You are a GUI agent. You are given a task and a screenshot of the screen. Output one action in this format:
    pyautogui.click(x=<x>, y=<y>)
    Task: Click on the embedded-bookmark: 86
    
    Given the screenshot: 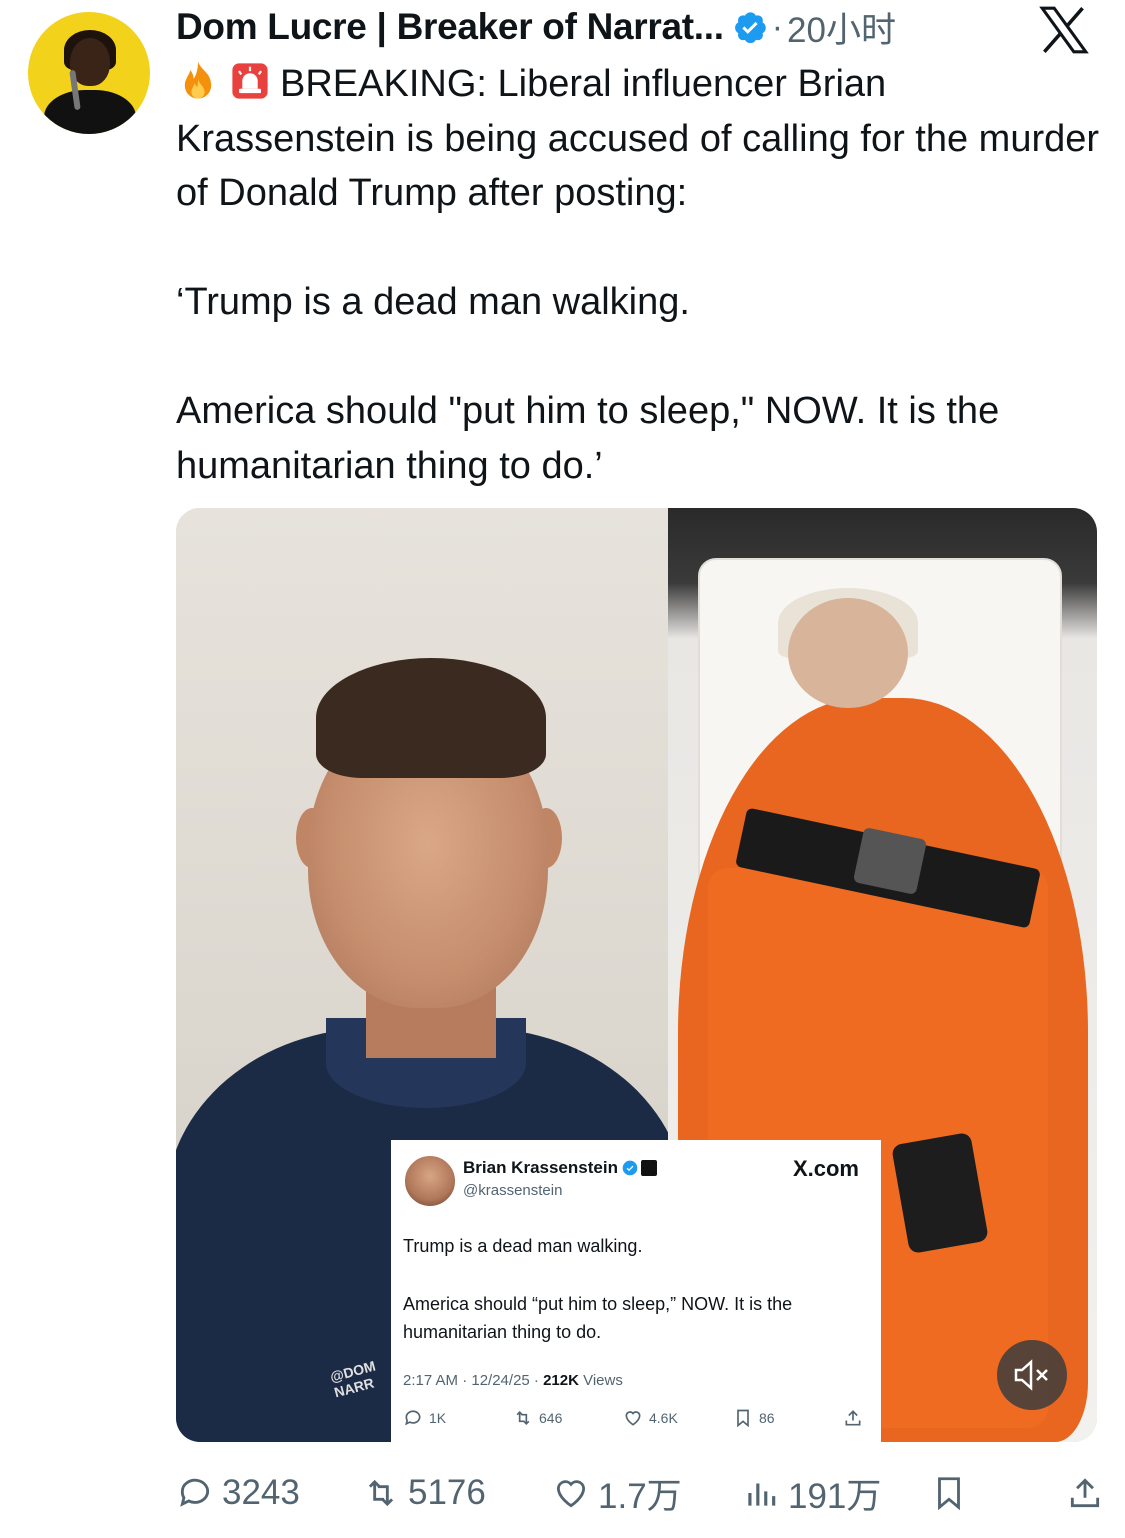 What is the action you would take?
    pyautogui.click(x=788, y=1418)
    